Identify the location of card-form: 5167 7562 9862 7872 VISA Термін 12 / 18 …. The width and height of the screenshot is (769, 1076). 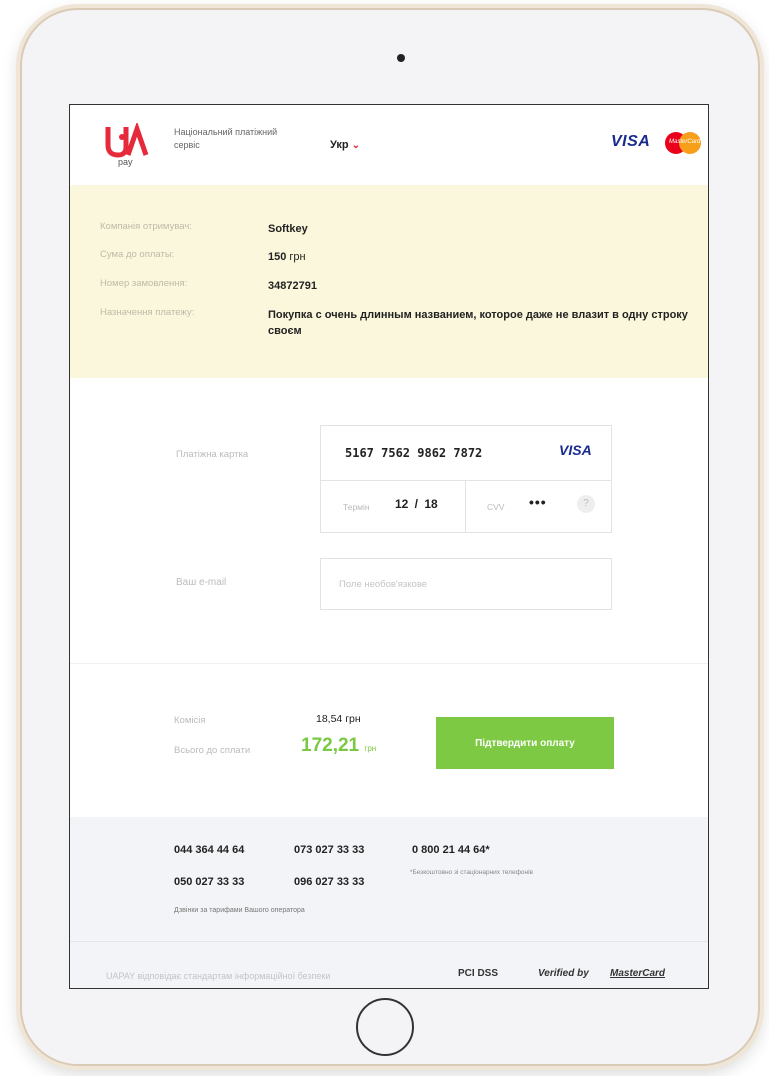
(466, 479).